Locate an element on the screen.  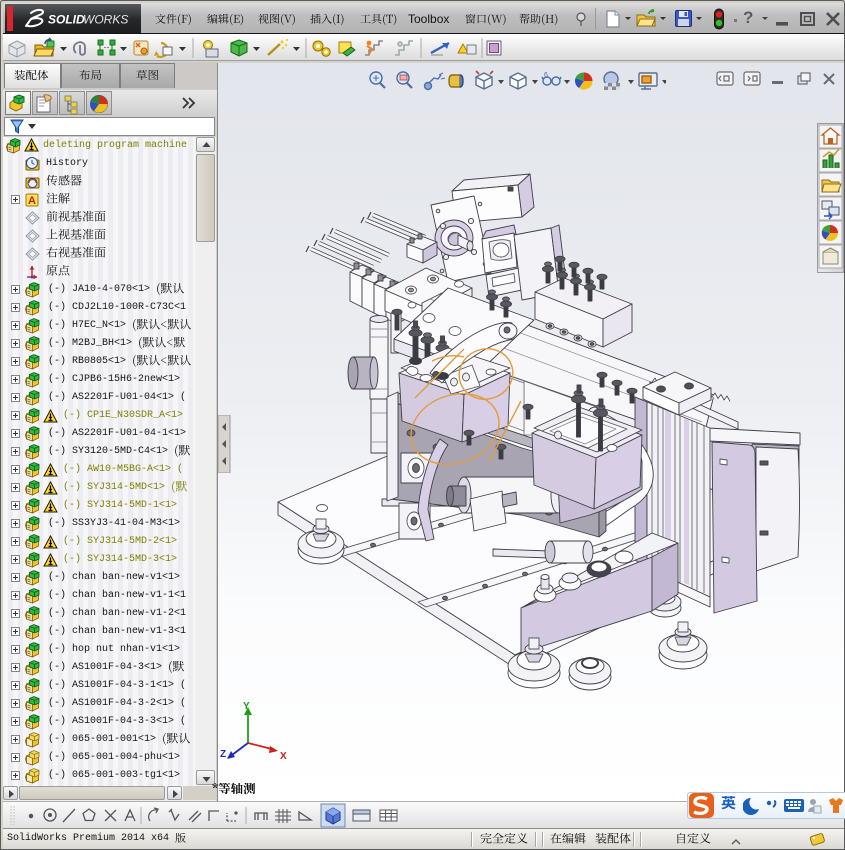
svg-text: 6 is located at coordinates (546, 75).